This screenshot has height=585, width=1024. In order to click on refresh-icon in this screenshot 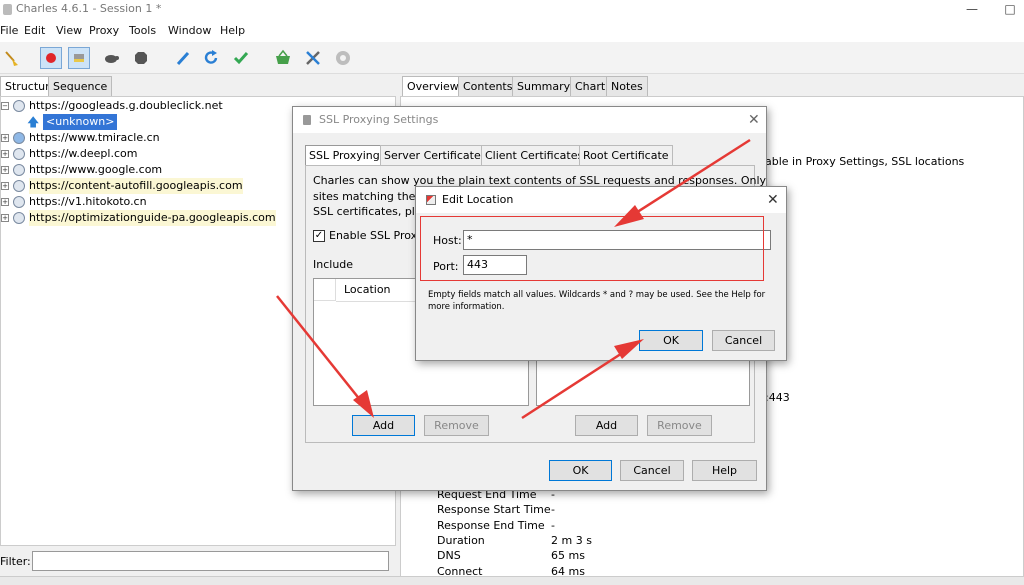, I will do `click(211, 58)`.